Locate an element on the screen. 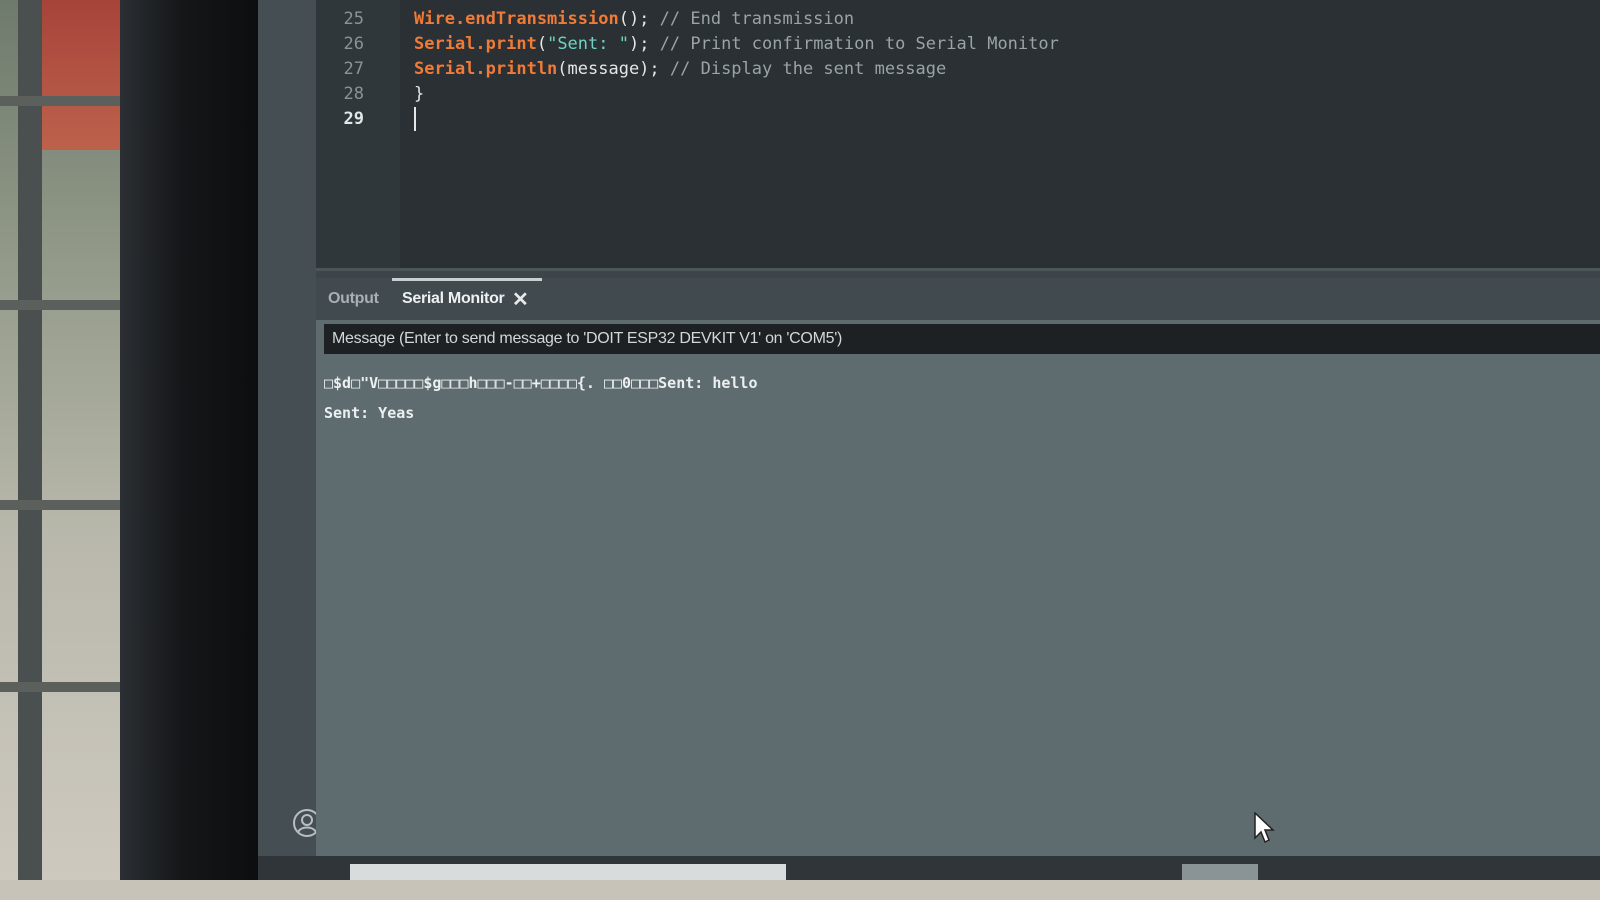 This screenshot has height=900, width=1600. code-token: // End transmission is located at coordinates (752, 19).